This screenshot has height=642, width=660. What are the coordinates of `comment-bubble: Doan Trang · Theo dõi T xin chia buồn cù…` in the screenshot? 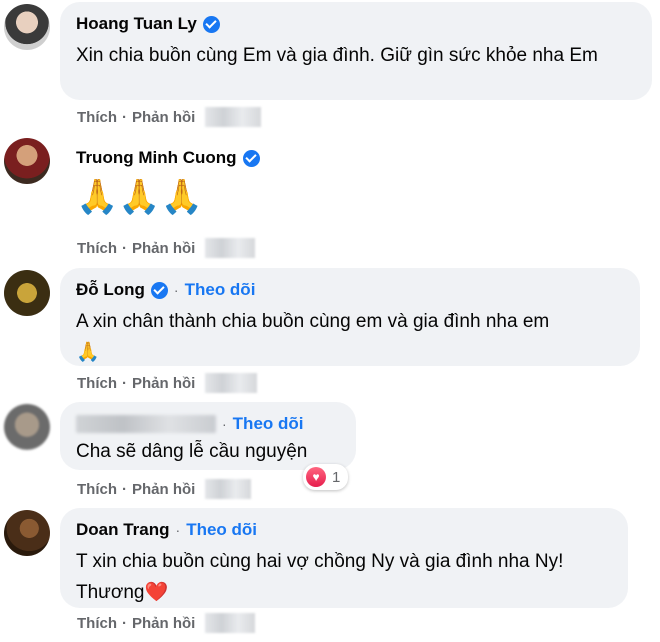 It's located at (344, 558).